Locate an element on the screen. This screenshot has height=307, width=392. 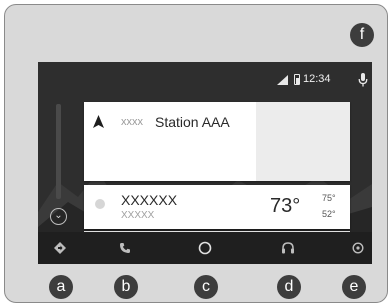
clock: 12:34 is located at coordinates (317, 79).